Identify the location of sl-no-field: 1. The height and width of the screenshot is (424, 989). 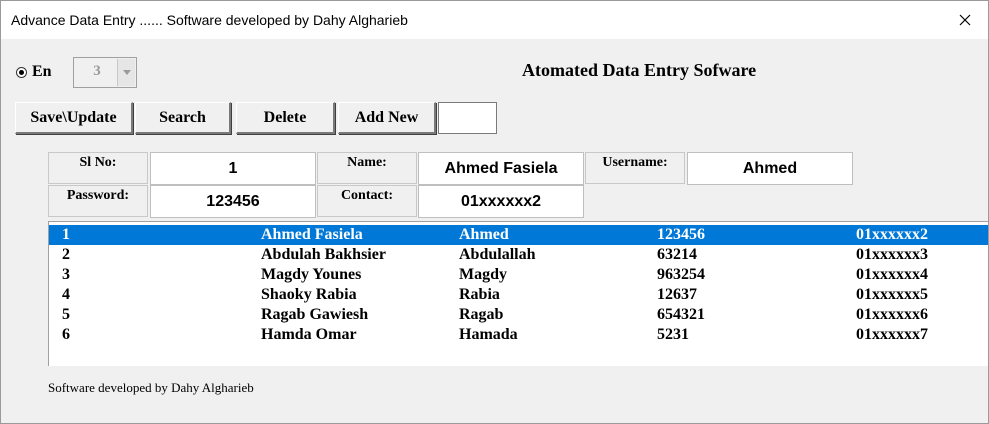
(233, 168).